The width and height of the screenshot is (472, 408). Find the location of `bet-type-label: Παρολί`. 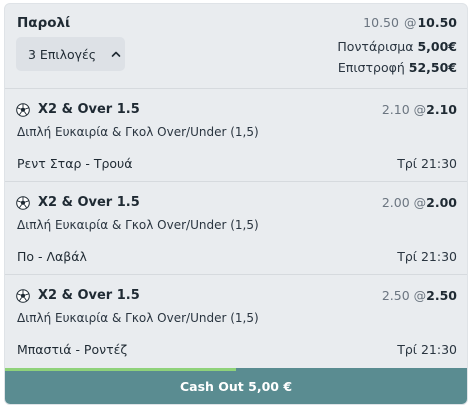

bet-type-label: Παρολί is located at coordinates (44, 23).